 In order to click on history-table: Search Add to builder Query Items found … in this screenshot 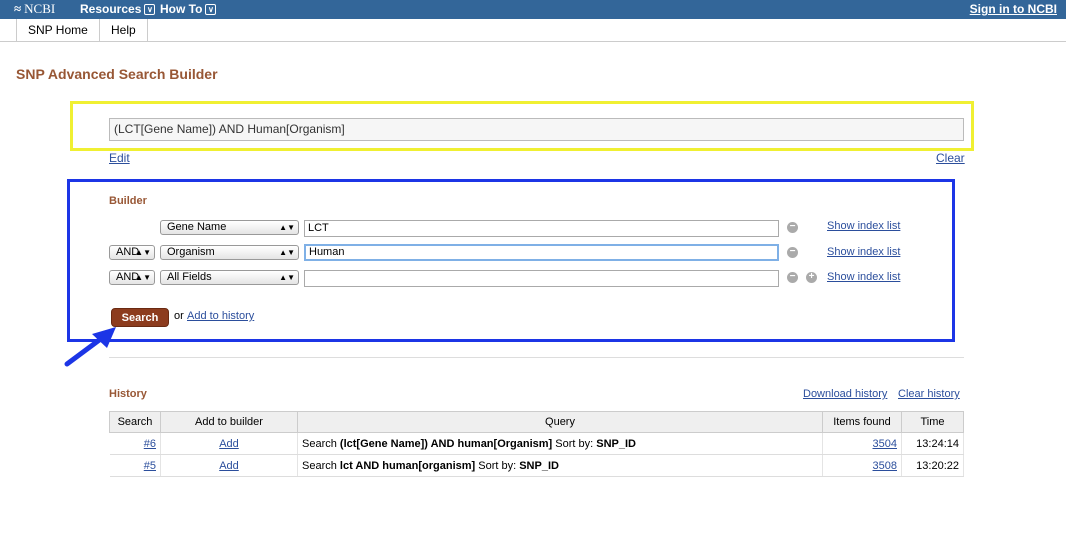, I will do `click(536, 444)`.